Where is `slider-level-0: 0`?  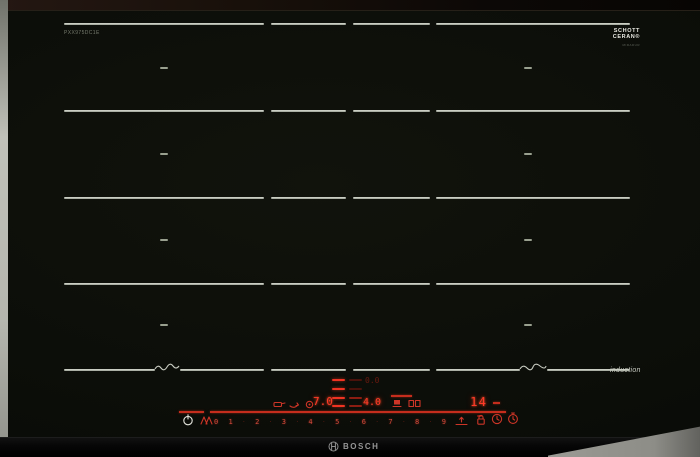 slider-level-0: 0 is located at coordinates (216, 422).